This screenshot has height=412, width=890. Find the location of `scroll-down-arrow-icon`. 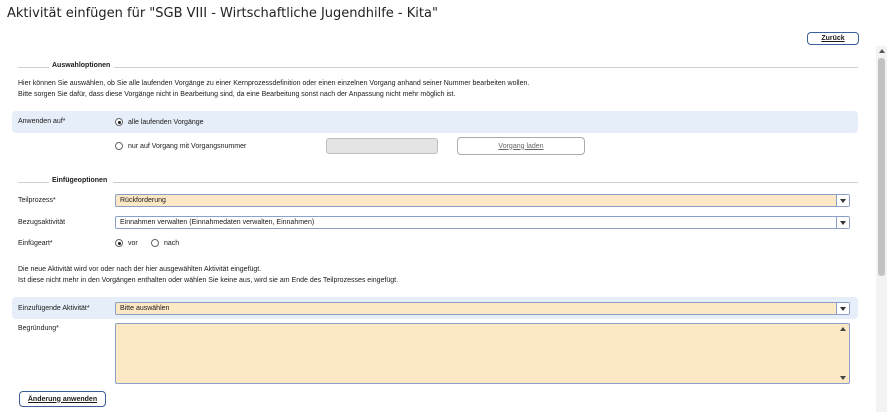

scroll-down-arrow-icon is located at coordinates (843, 378).